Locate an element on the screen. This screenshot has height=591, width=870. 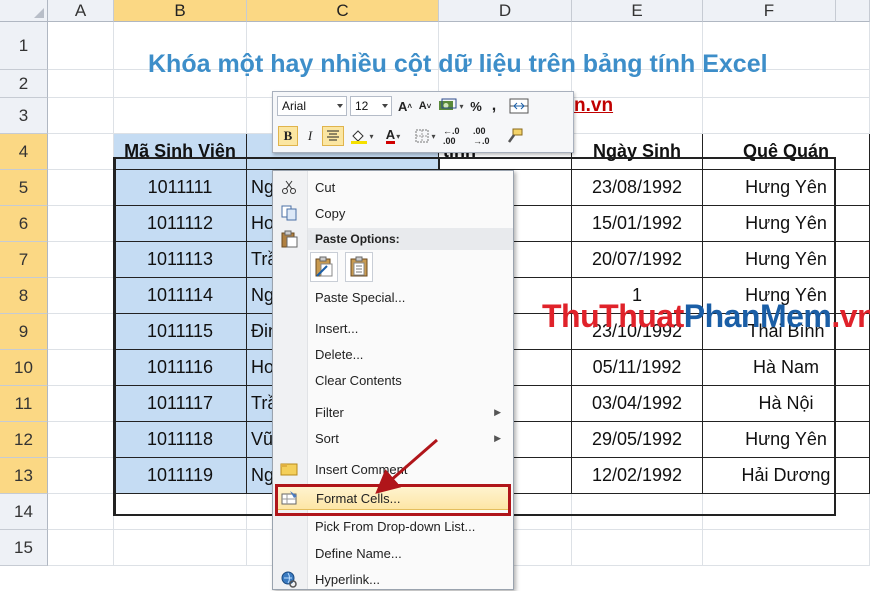
table-cell-birthdate: 05/11/1992 is located at coordinates (637, 368).